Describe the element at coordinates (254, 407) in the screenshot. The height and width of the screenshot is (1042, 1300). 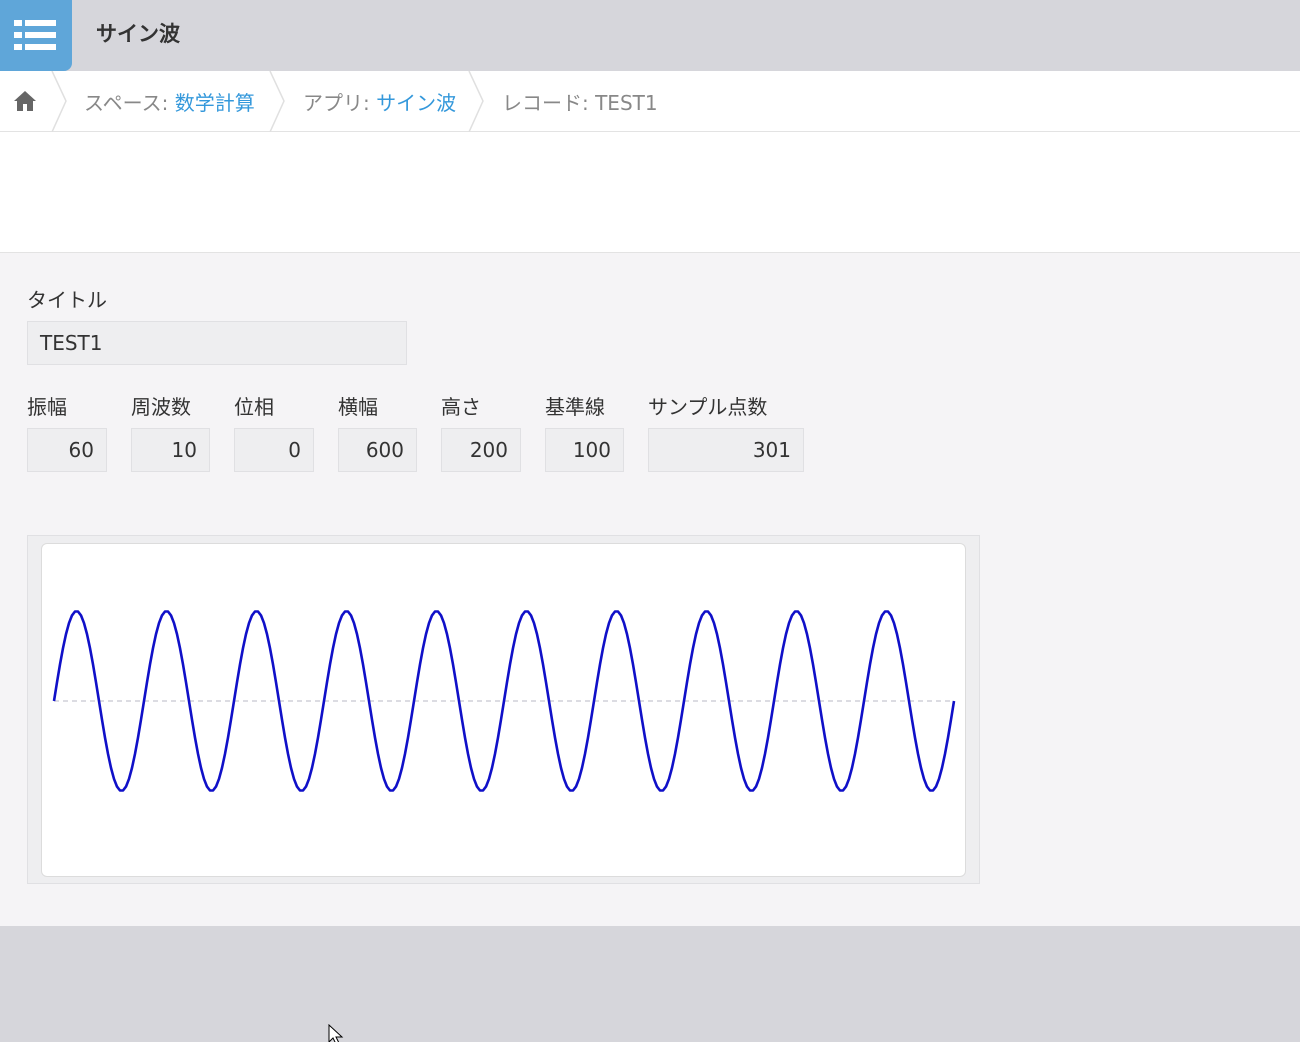
I see `phase-label: 位相` at that location.